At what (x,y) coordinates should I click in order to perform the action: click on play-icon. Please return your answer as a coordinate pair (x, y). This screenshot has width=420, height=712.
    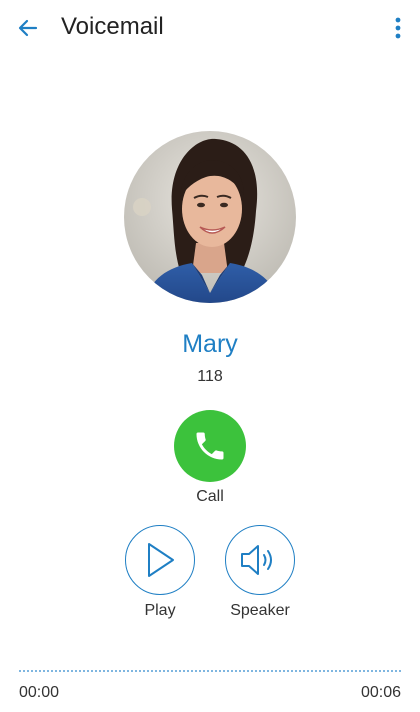
    Looking at the image, I should click on (161, 560).